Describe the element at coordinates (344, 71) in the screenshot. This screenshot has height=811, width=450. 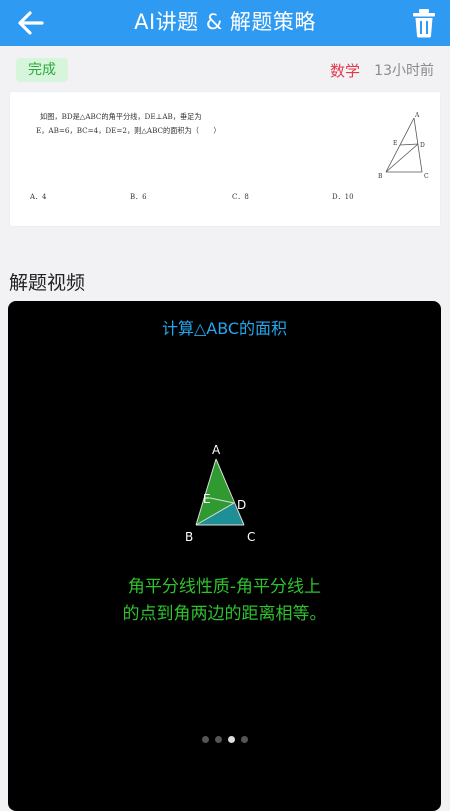
I see `subject-label: 数学` at that location.